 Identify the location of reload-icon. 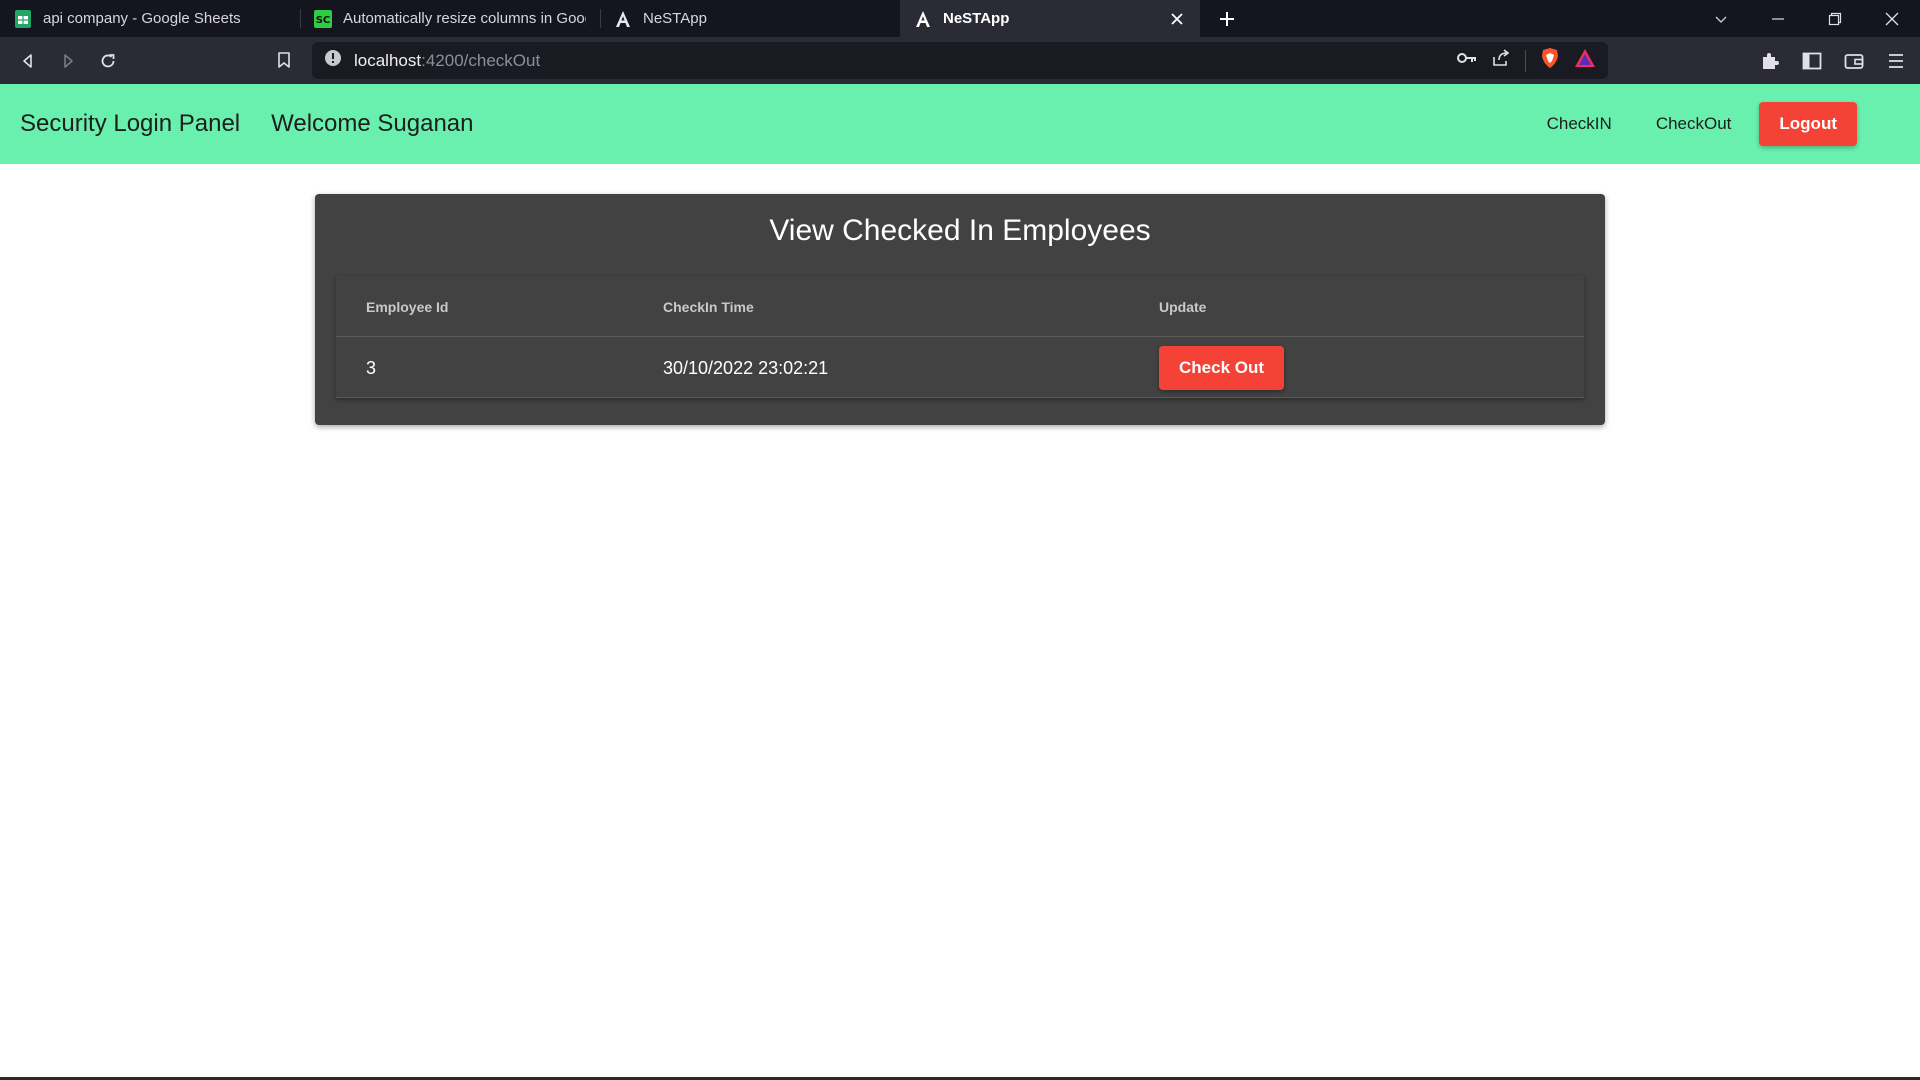
(108, 60).